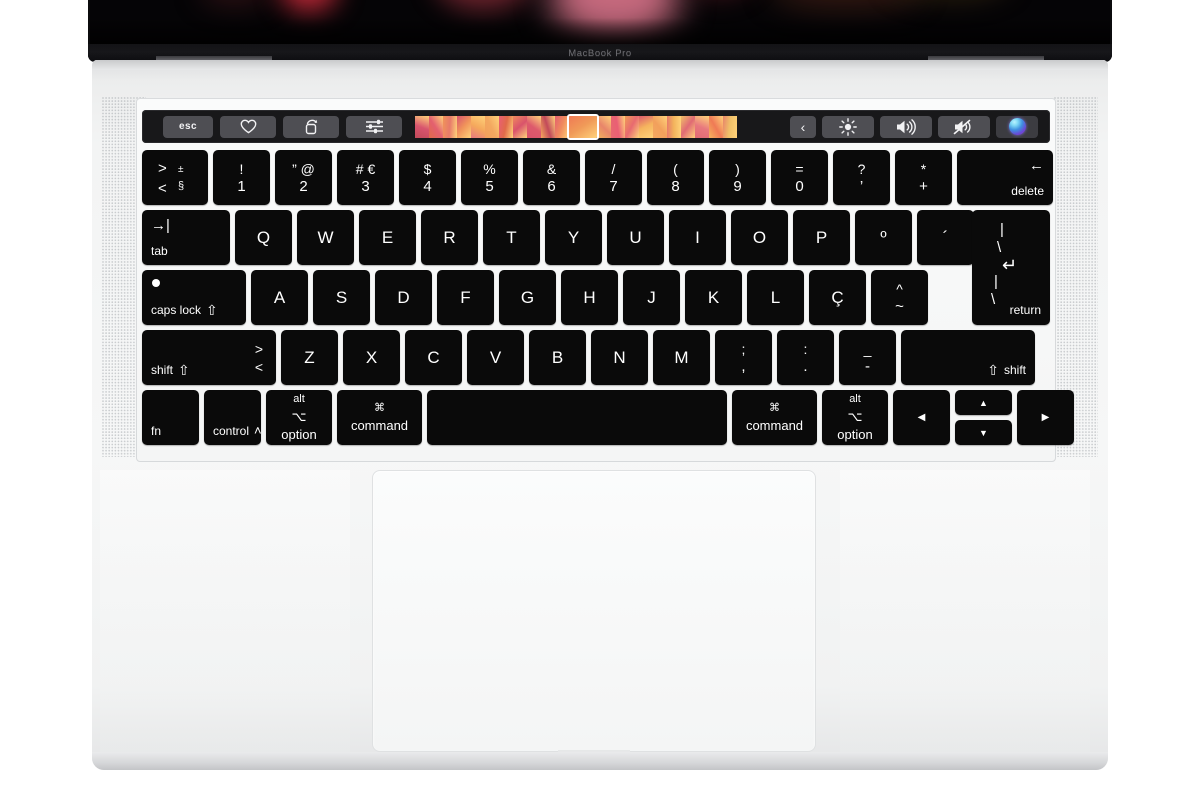  Describe the element at coordinates (427, 177) in the screenshot. I see `key-4: $4` at that location.